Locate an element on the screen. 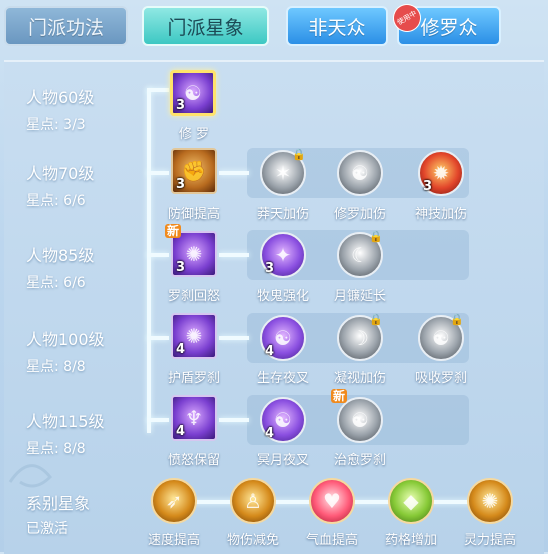  system-potion-slot: ◆ is located at coordinates (411, 501).